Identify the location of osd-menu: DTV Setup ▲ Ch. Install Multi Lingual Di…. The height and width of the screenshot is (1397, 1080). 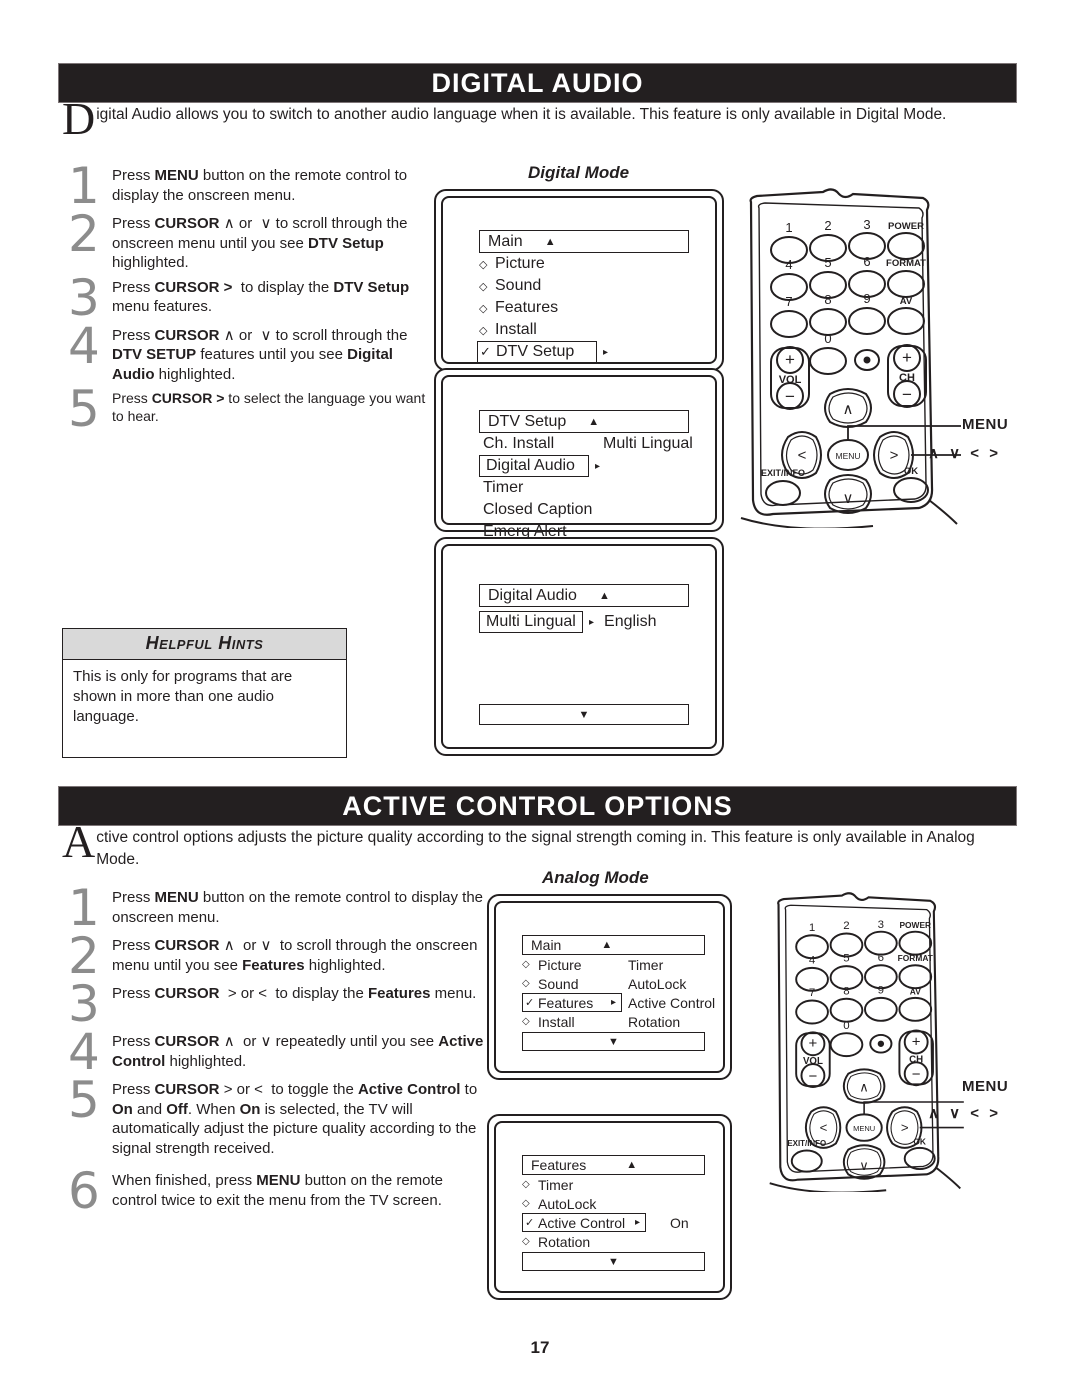
(586, 476).